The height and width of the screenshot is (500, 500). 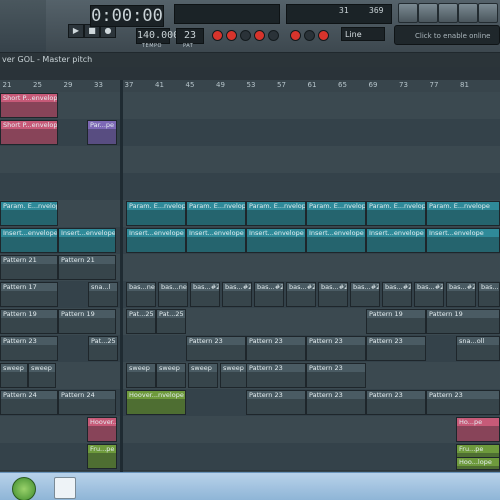 I want to click on loop-record-toggle, so click(x=323, y=35).